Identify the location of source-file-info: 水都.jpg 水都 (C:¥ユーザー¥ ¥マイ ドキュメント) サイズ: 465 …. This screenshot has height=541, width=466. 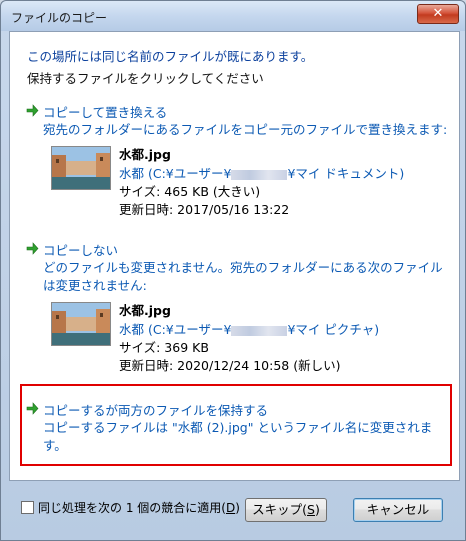
(241, 180).